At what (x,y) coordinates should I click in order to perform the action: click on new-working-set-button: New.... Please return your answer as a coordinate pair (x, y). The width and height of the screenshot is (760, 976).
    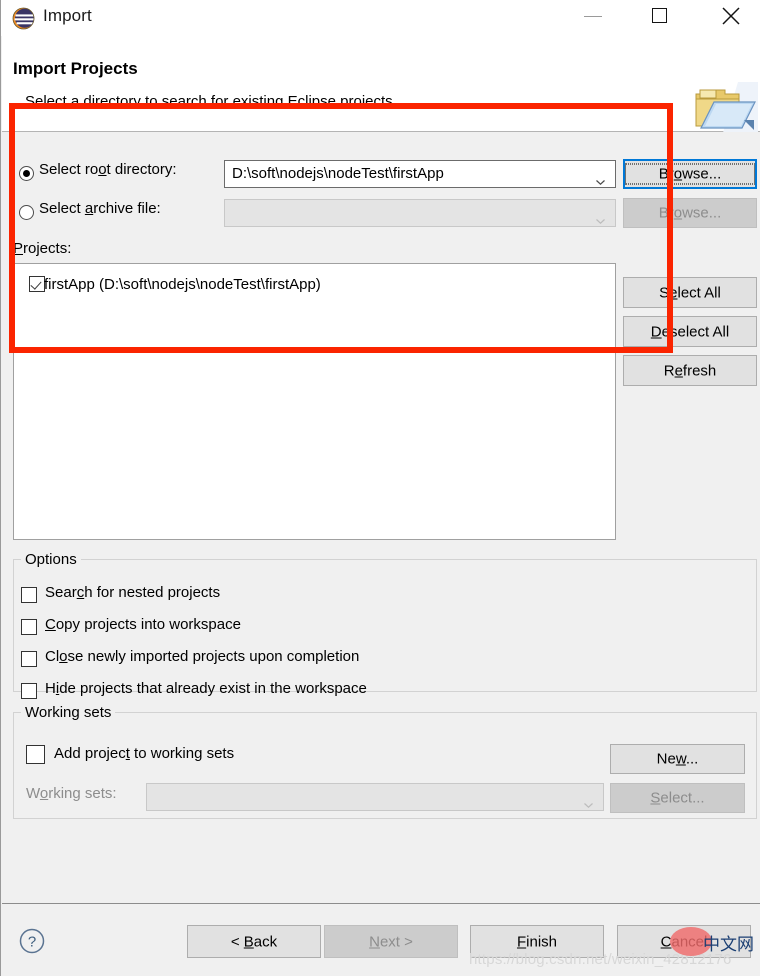
    Looking at the image, I should click on (677, 759).